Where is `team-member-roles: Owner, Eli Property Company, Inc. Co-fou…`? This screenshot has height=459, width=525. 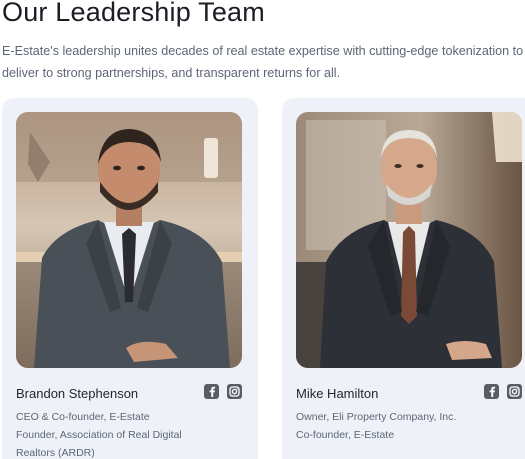
team-member-roles: Owner, Eli Property Company, Inc. Co-fou… is located at coordinates (396, 426).